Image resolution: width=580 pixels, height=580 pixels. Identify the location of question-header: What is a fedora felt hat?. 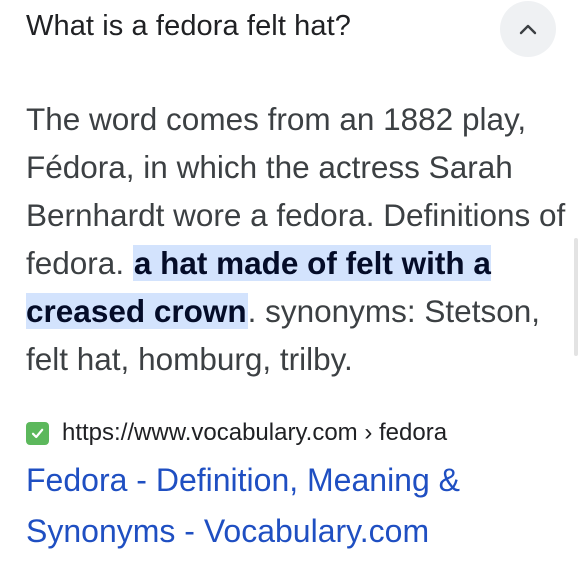
(290, 30).